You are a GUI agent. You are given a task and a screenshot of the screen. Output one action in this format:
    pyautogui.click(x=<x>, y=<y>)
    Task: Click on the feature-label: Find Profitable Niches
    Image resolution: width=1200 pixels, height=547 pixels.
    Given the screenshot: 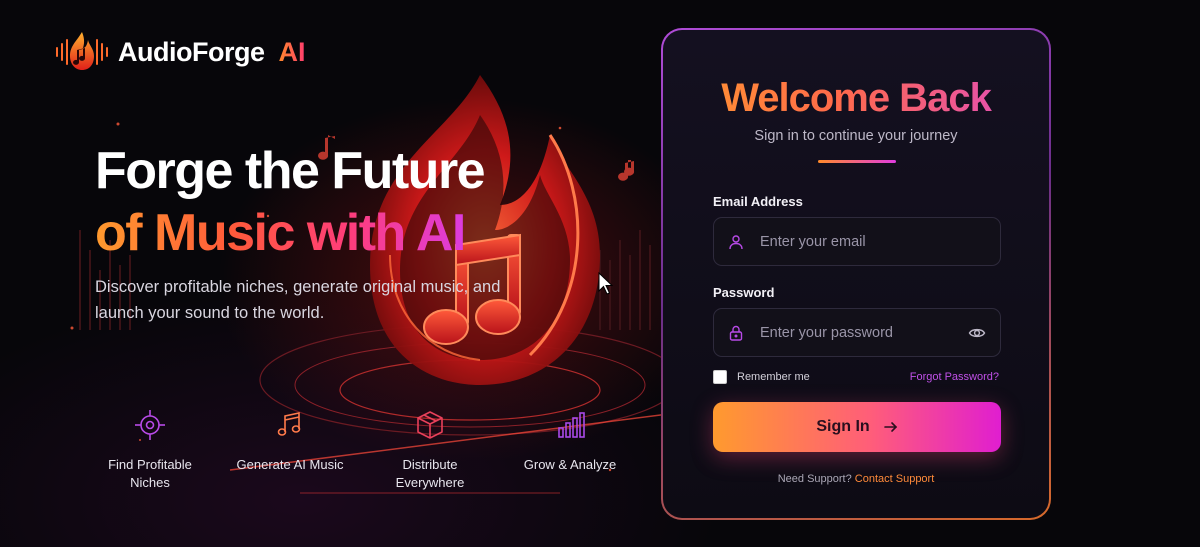 What is the action you would take?
    pyautogui.click(x=150, y=473)
    